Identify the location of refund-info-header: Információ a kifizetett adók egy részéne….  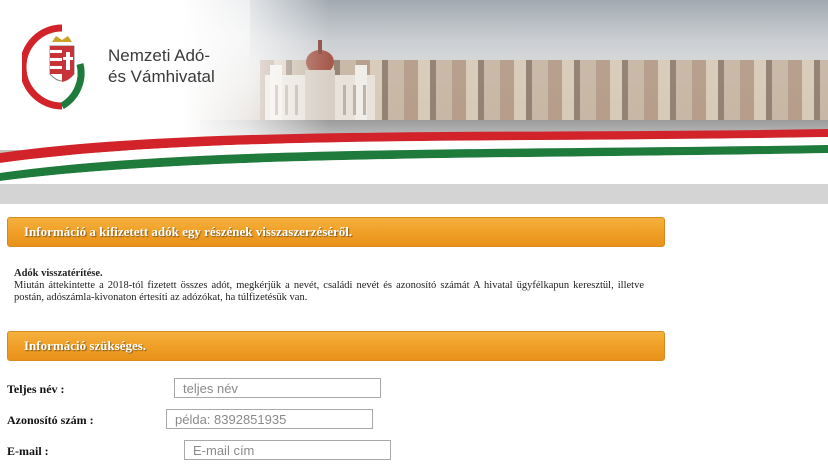
(336, 232).